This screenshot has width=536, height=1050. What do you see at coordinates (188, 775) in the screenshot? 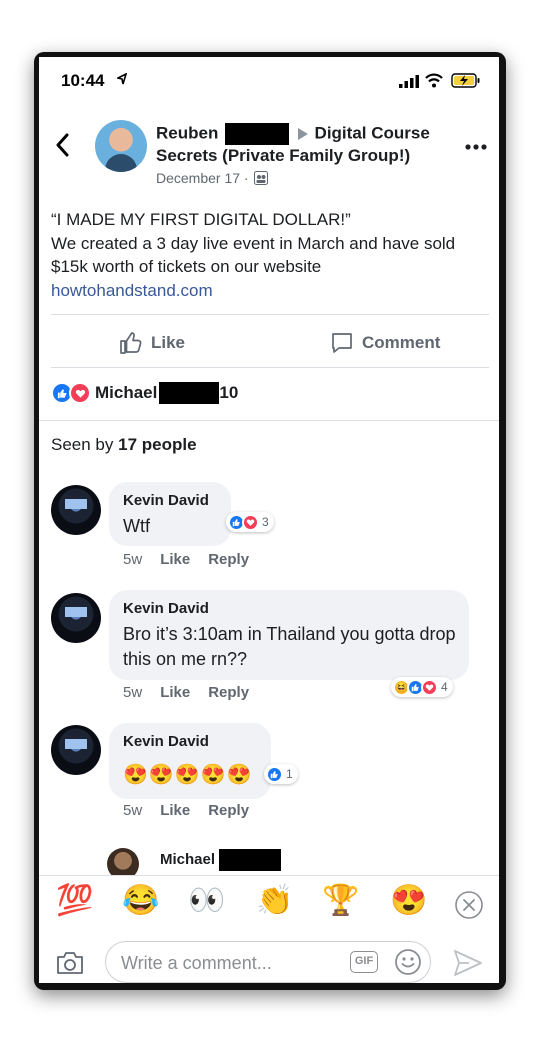
I see `comment-emoji-text: 😍😍😍😍😍` at bounding box center [188, 775].